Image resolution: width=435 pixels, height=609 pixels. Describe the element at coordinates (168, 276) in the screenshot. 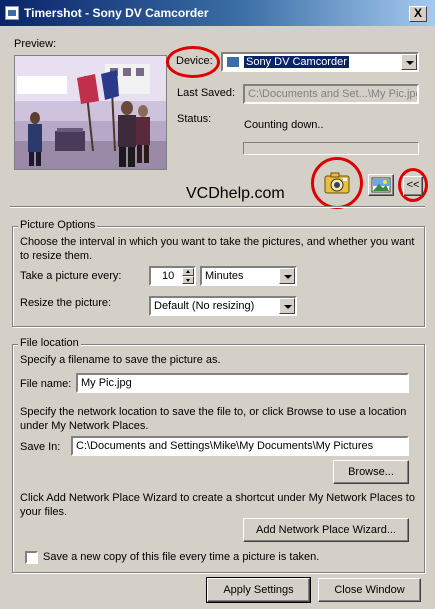

I see `interval-value: 10` at that location.